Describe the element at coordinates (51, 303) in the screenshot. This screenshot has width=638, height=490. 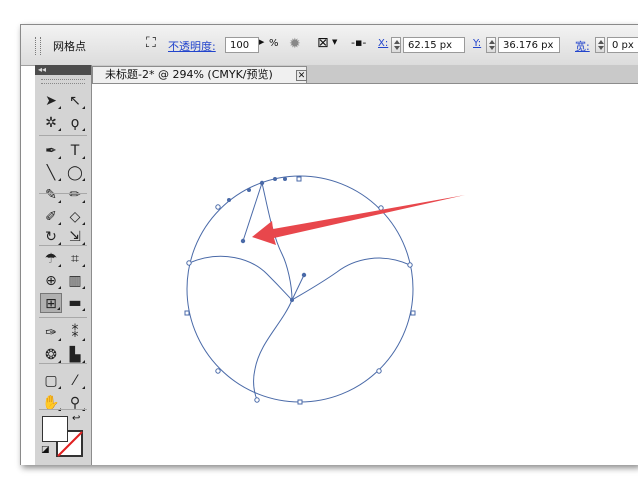
I see `mesh-tool: ⊞` at that location.